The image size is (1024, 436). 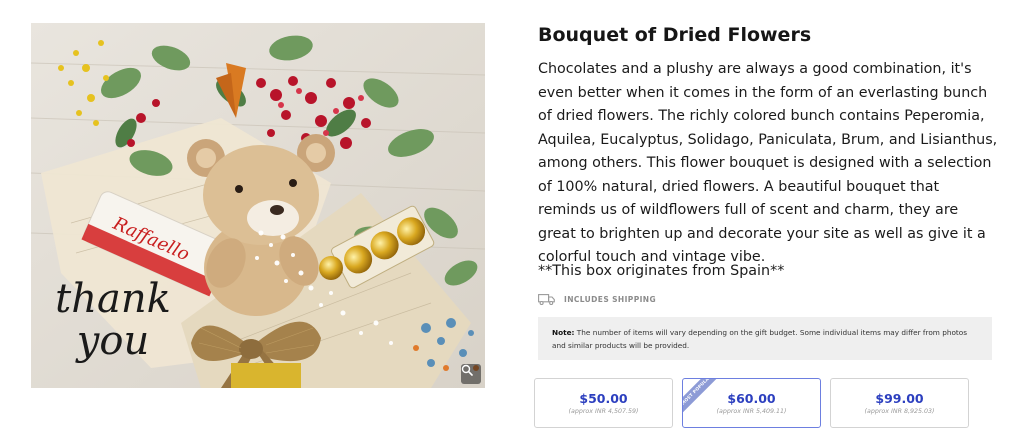 I want to click on shipping-info: INCLUDES SHIPPING, so click(x=597, y=299).